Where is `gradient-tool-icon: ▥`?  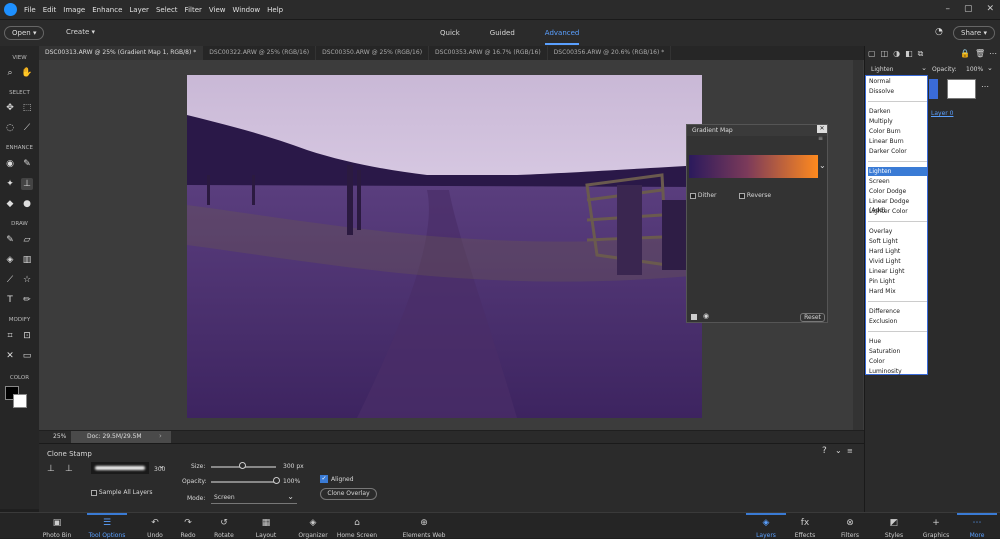 gradient-tool-icon: ▥ is located at coordinates (27, 260).